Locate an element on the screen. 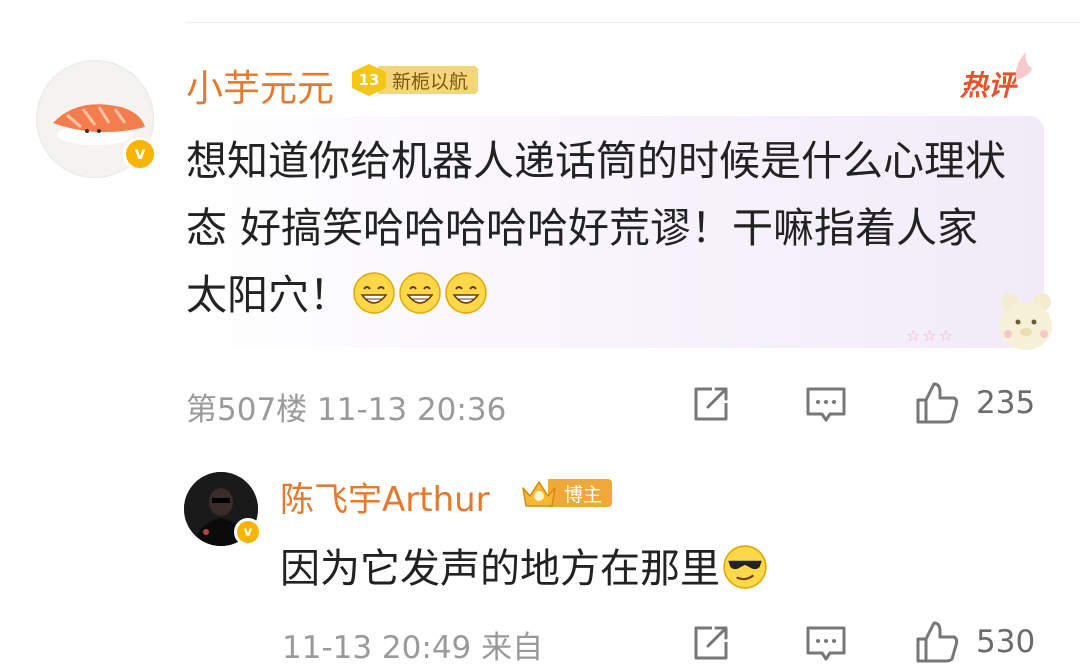 This screenshot has height=669, width=1080. comment-meta: 第507楼 11-13 20:36 is located at coordinates (346, 410).